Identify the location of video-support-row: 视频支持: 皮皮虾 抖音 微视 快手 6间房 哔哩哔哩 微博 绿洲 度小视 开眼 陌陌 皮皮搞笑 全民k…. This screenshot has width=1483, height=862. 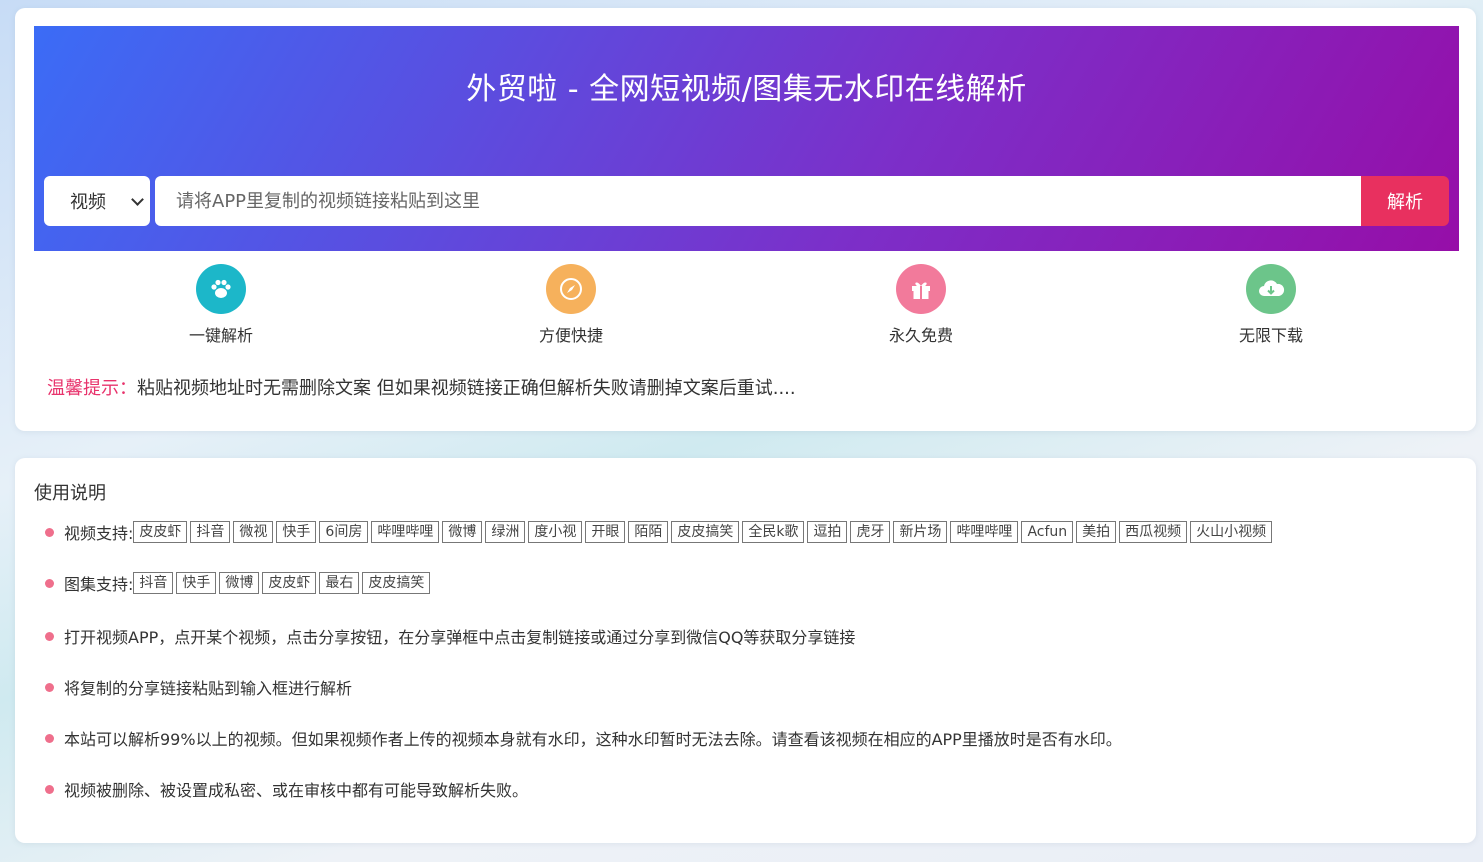
(660, 532).